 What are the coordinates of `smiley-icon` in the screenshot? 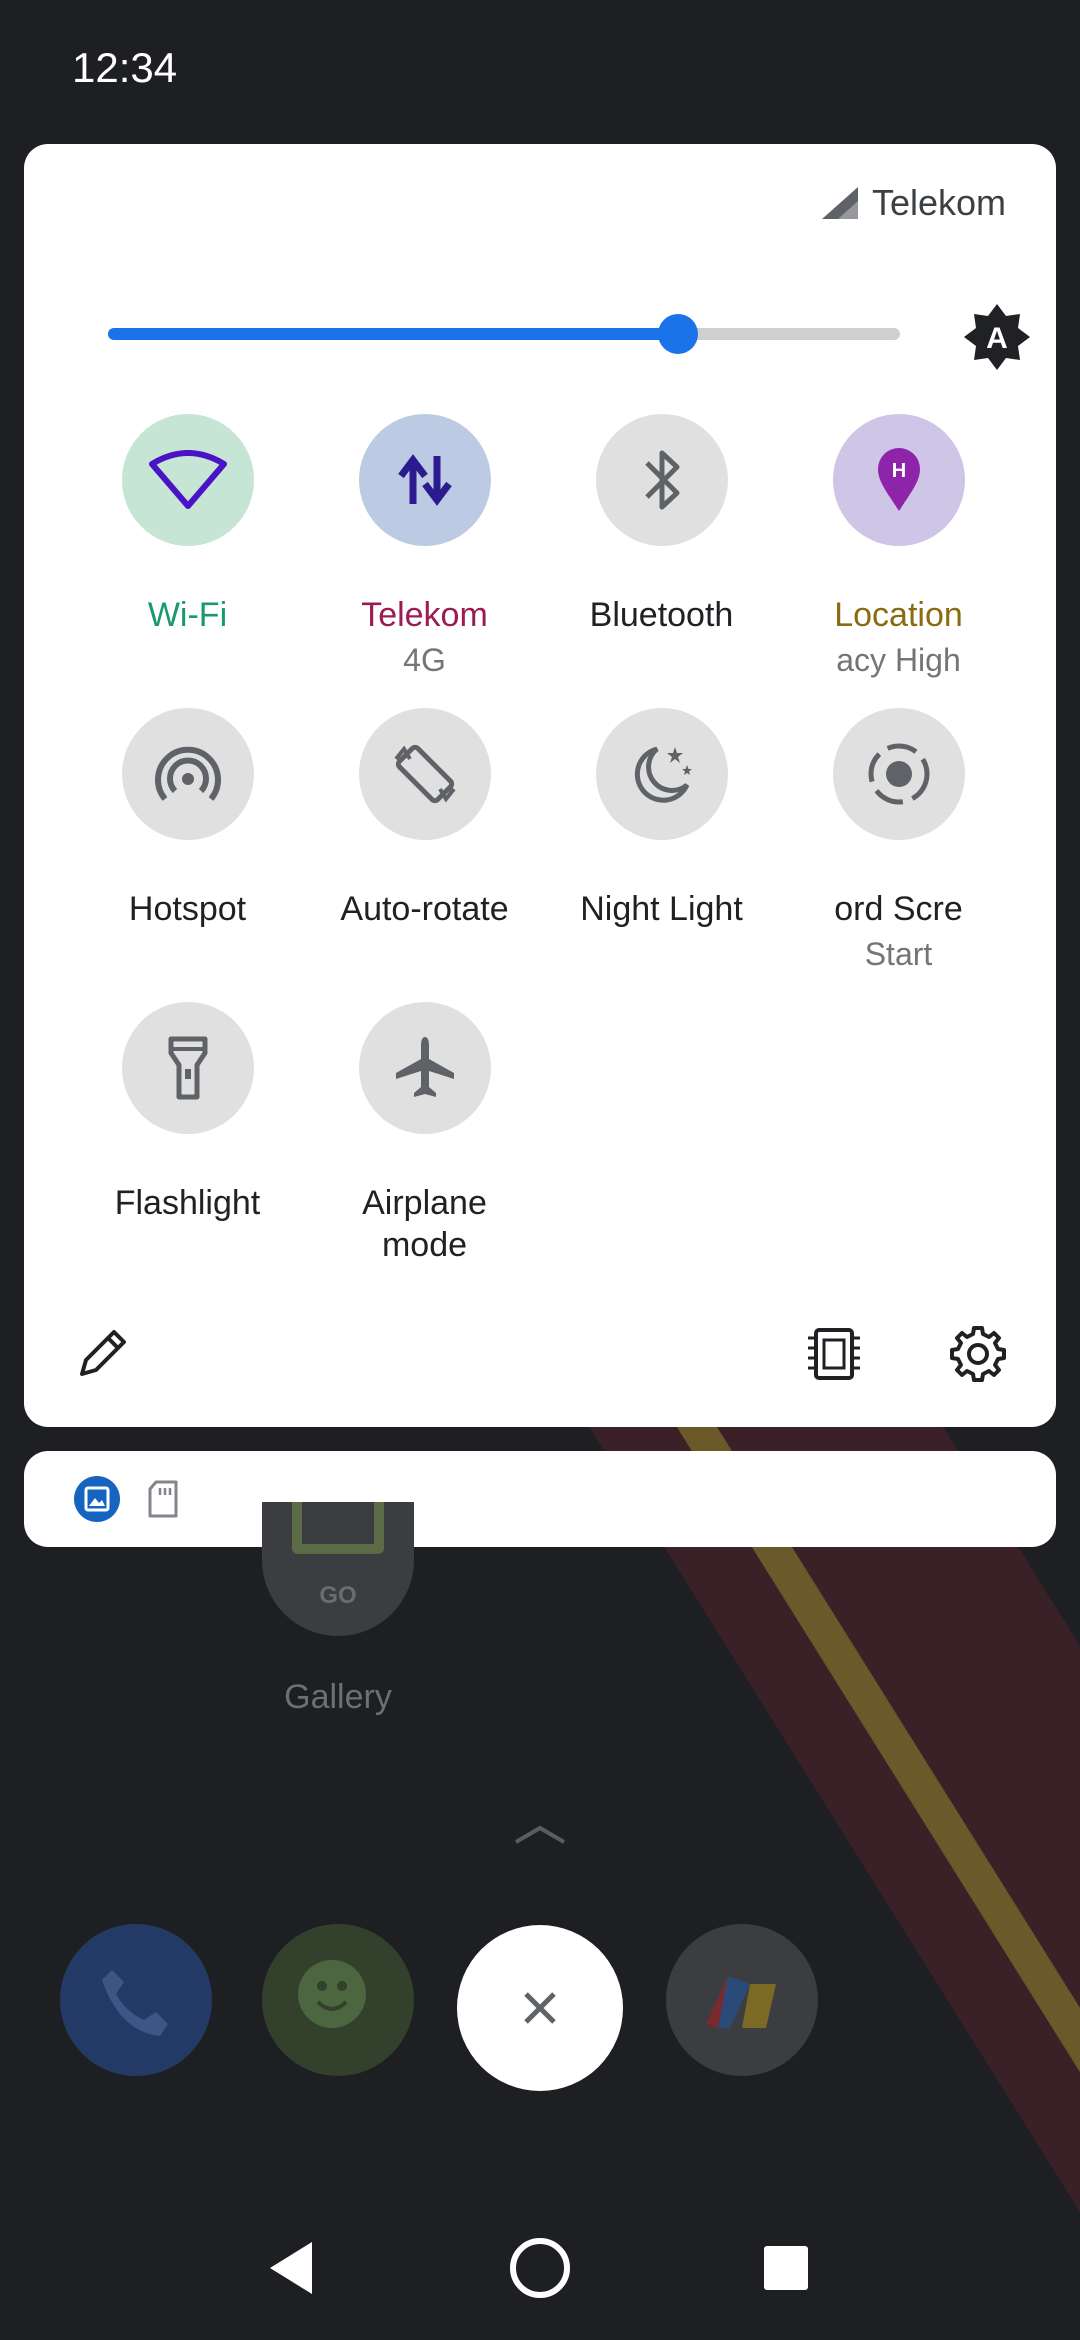 It's located at (332, 1994).